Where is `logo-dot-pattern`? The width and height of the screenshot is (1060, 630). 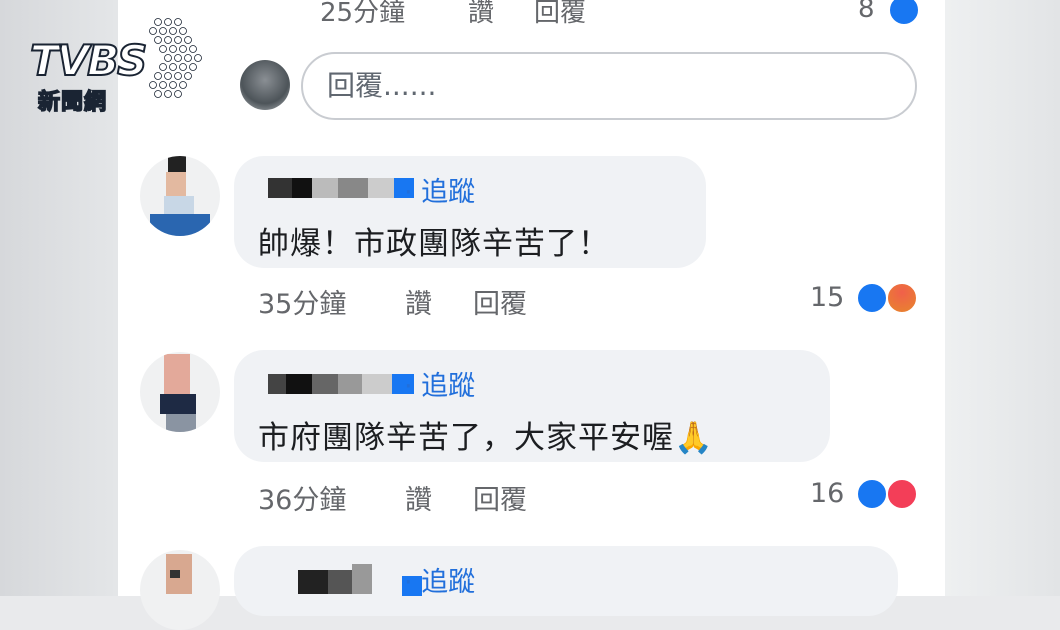
logo-dot-pattern is located at coordinates (175, 58).